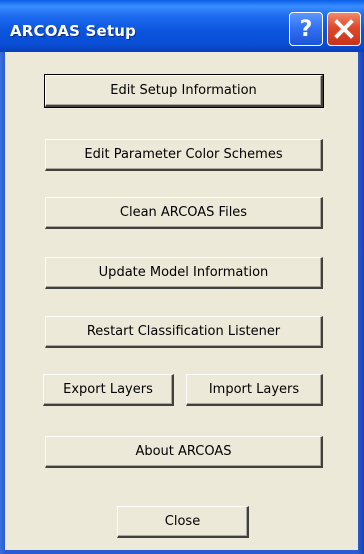 This screenshot has height=554, width=364. I want to click on window-title: ARCOAS Setup, so click(73, 31).